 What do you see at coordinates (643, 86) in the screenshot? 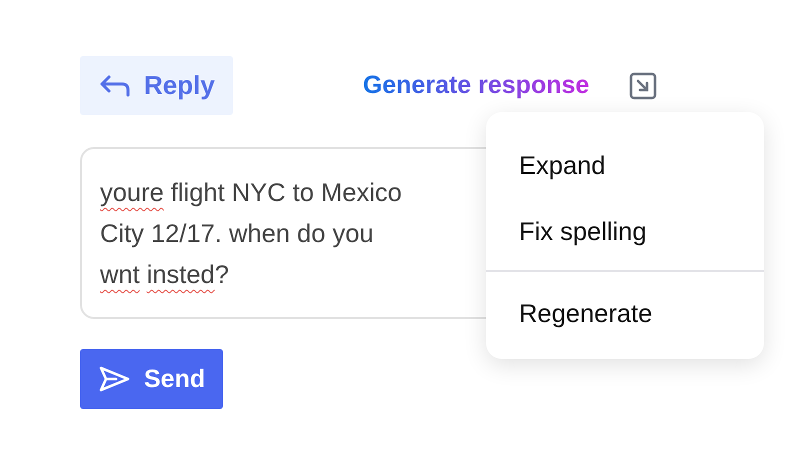
I see `expand-icon` at bounding box center [643, 86].